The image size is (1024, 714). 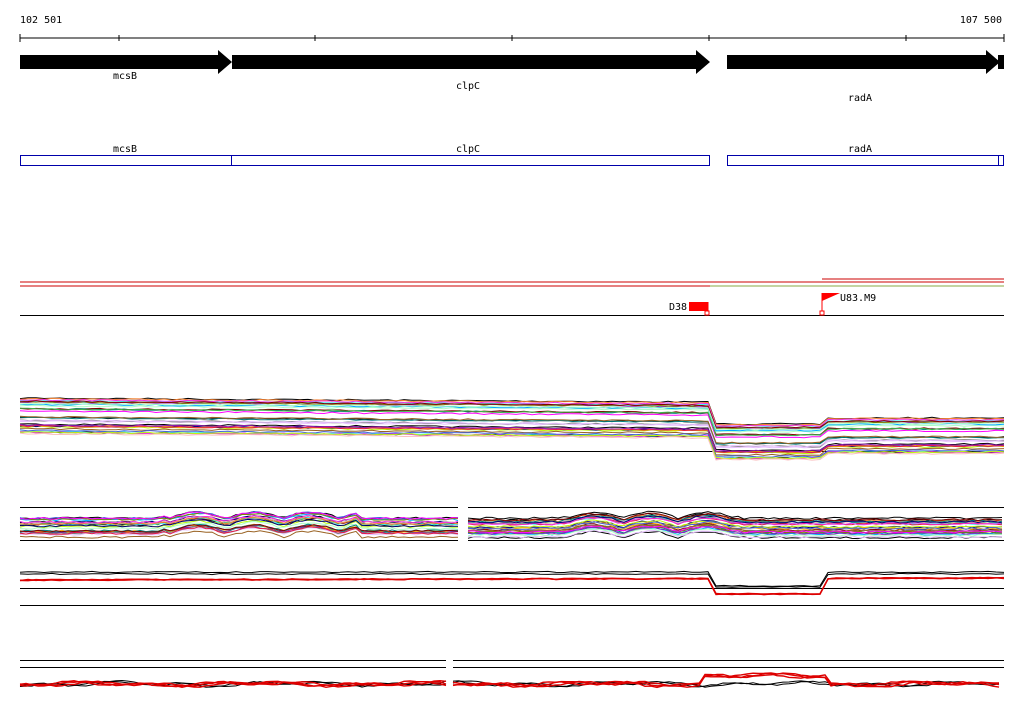 What do you see at coordinates (981, 20) in the screenshot?
I see `ruler-end-label: 107 500` at bounding box center [981, 20].